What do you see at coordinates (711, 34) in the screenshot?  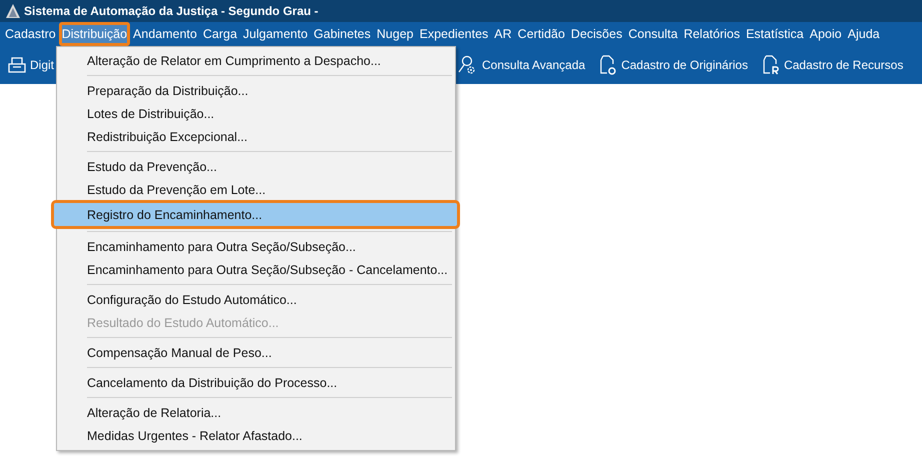 I see `menu-item: Relatórios` at bounding box center [711, 34].